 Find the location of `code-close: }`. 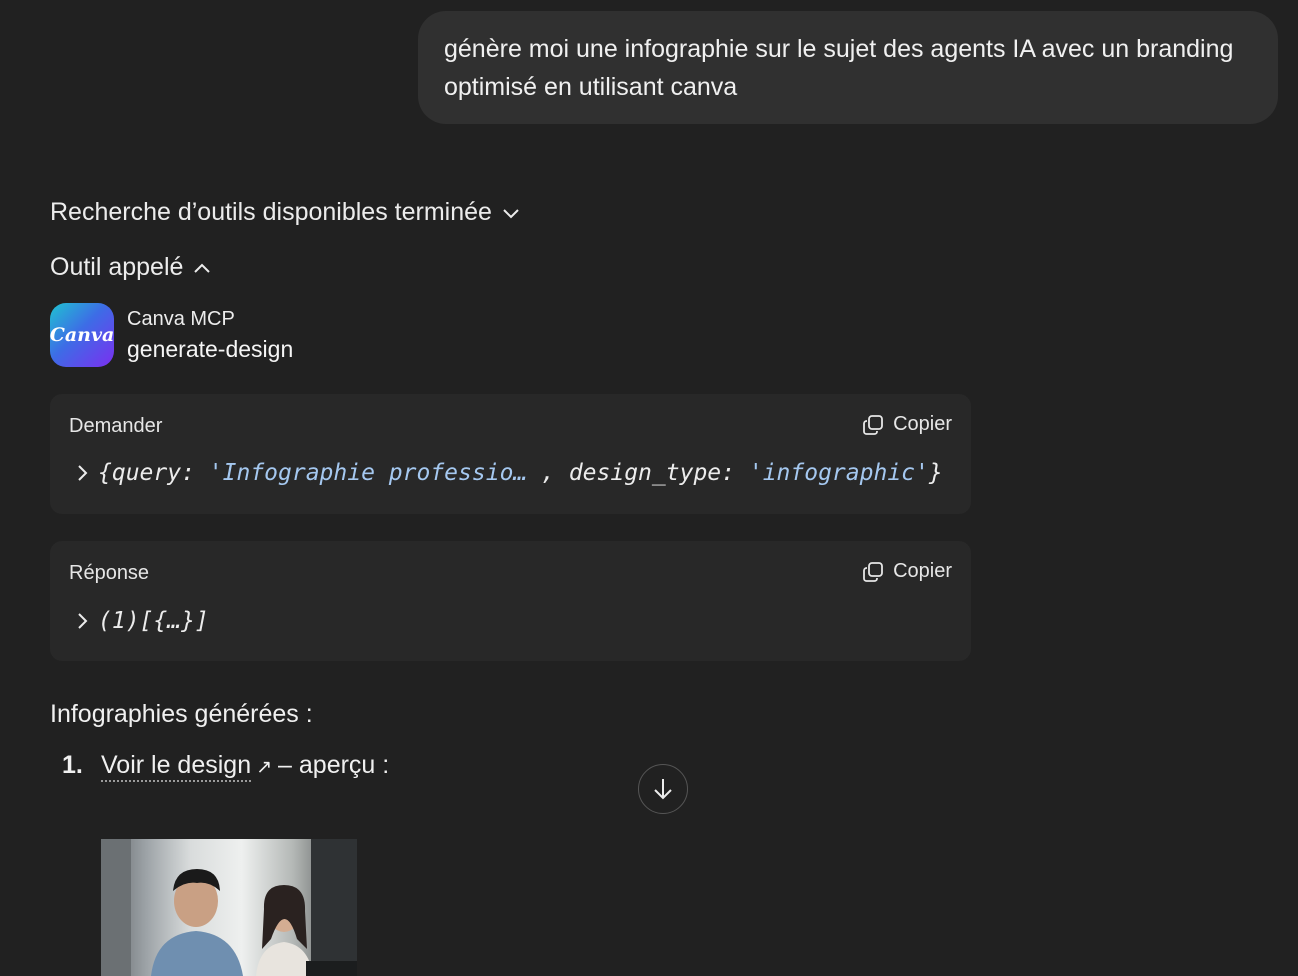

code-close: } is located at coordinates (935, 473).